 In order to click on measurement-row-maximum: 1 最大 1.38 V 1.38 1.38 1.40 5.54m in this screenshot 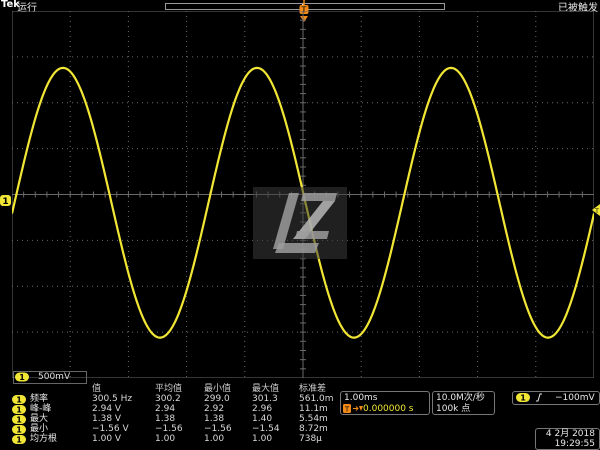, I will do `click(173, 419)`.